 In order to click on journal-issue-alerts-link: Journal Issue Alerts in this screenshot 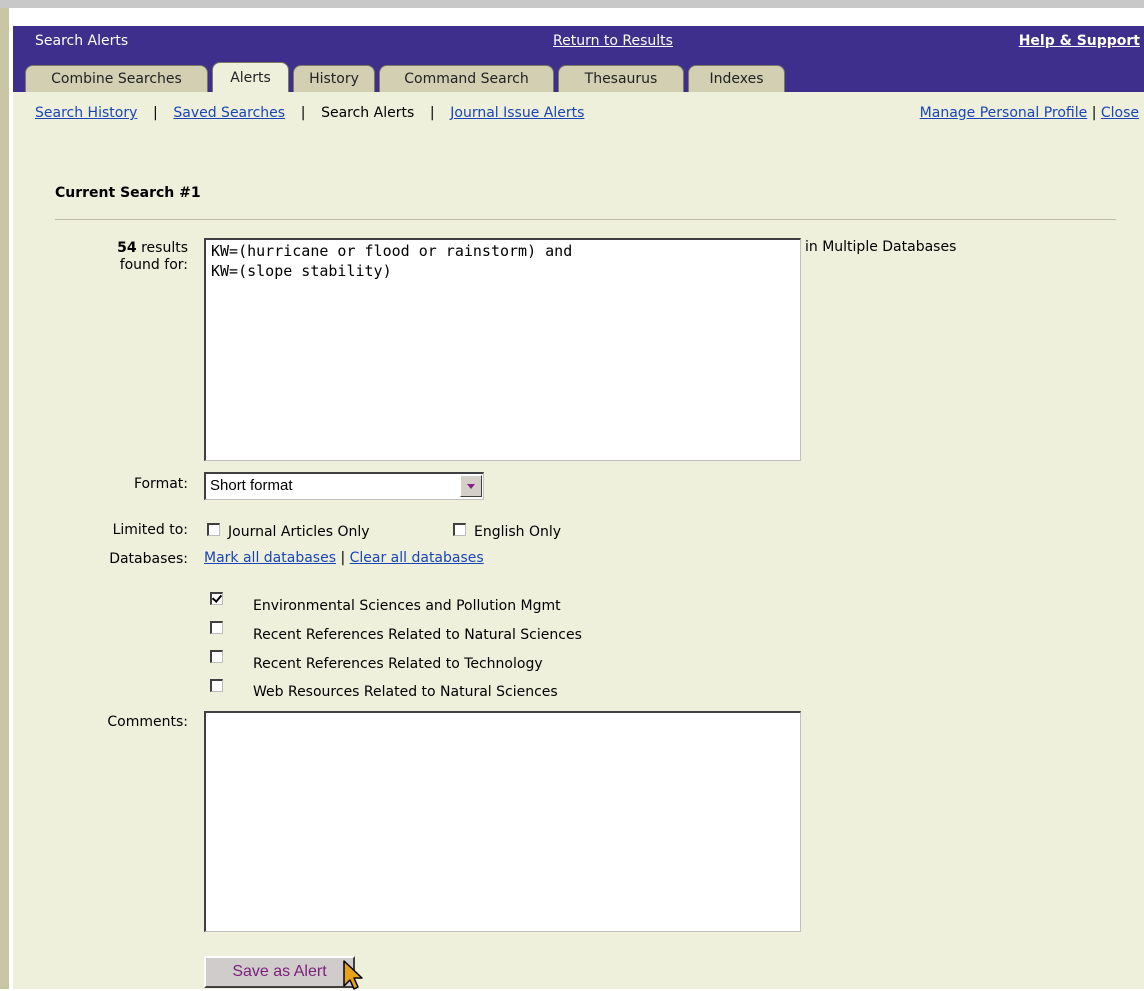, I will do `click(517, 113)`.